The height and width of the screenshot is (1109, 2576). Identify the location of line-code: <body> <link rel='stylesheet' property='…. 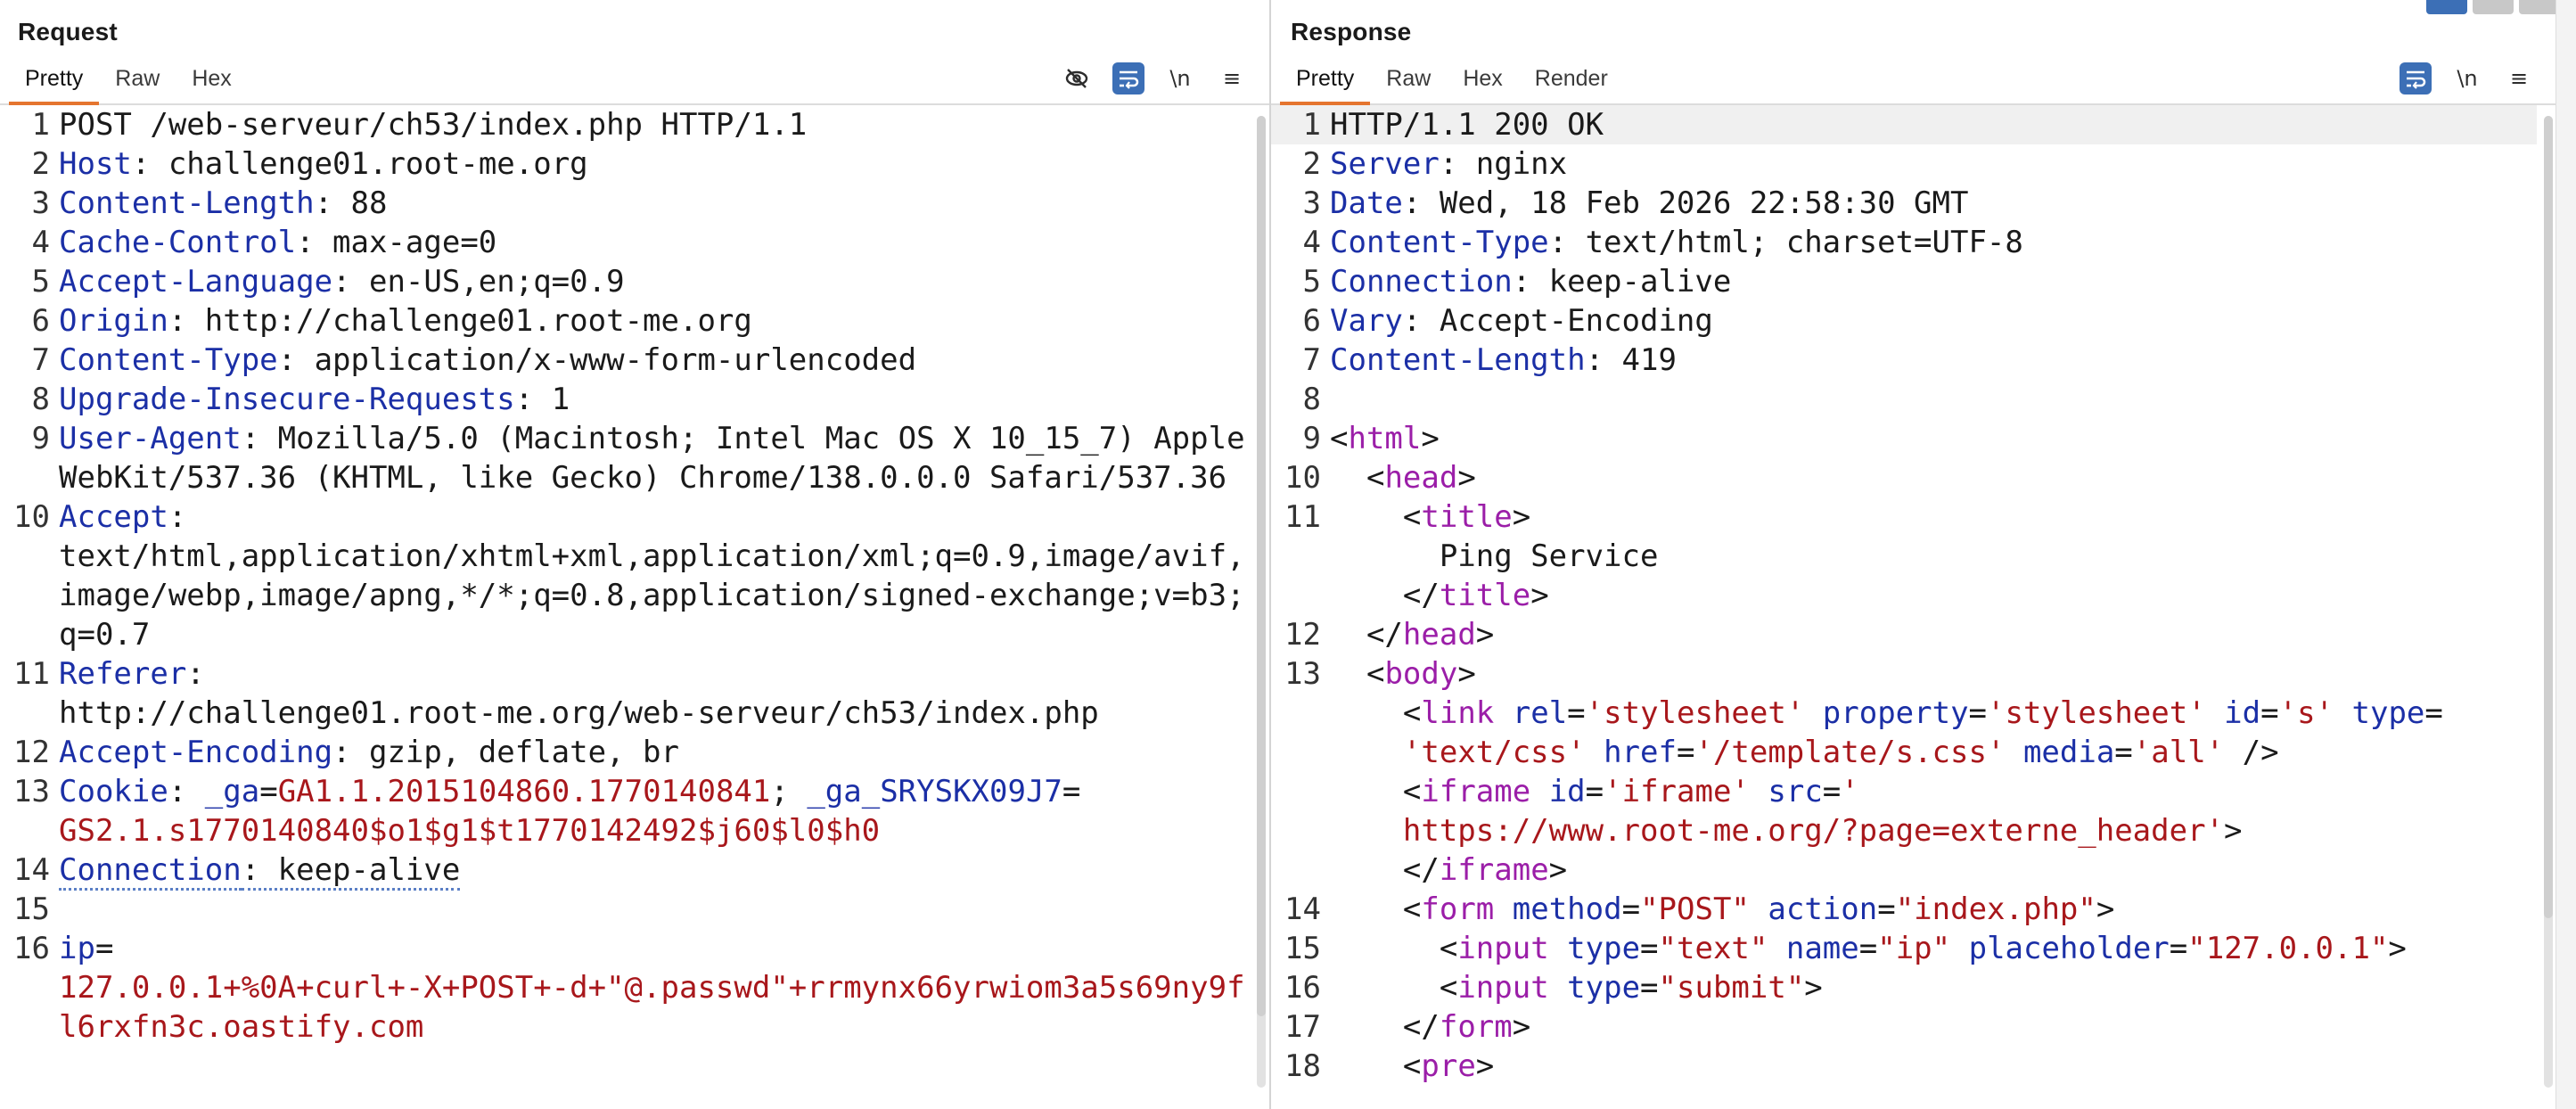
(1932, 772).